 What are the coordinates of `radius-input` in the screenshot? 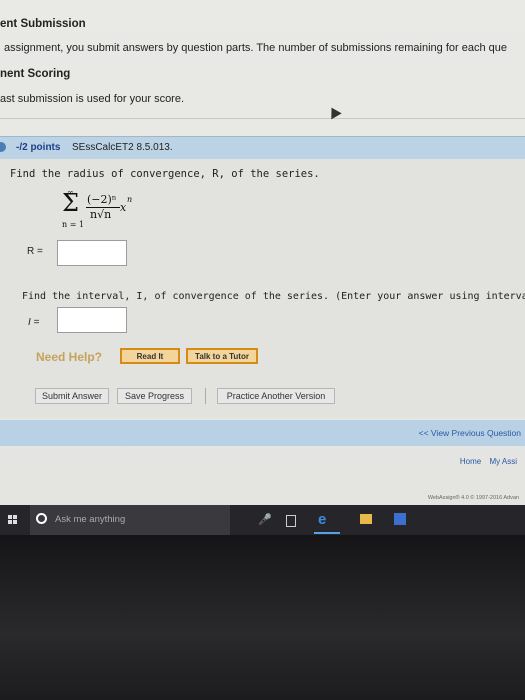 It's located at (92, 253).